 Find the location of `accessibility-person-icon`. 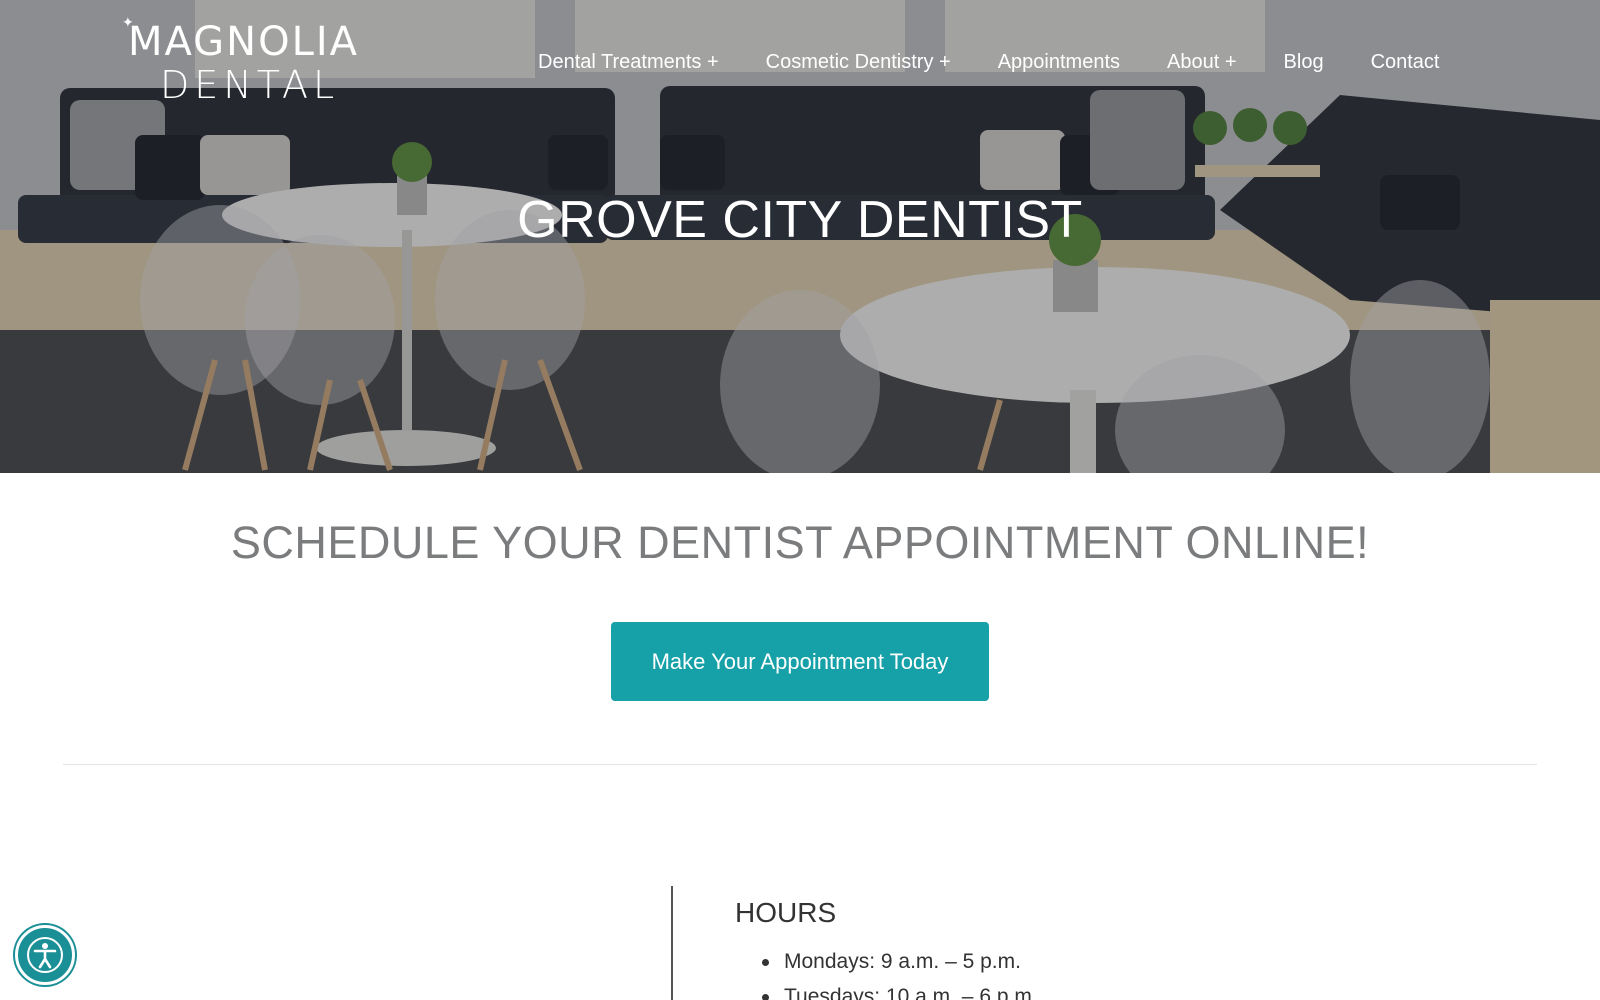

accessibility-person-icon is located at coordinates (45, 955).